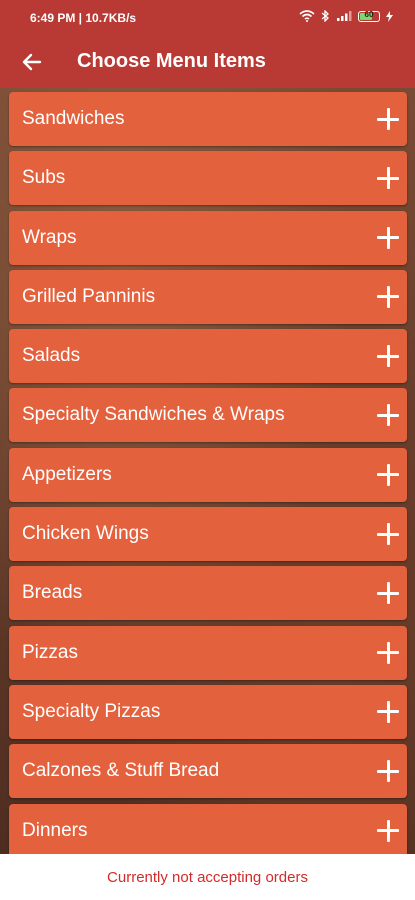  I want to click on menu-item-label: Pizzas, so click(50, 652).